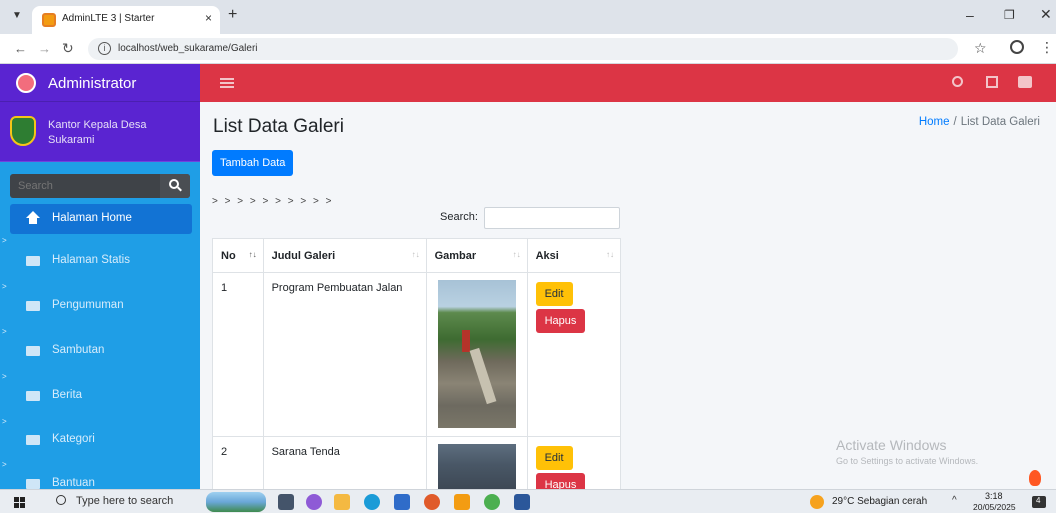 Image resolution: width=1056 pixels, height=513 pixels. Describe the element at coordinates (372, 502) in the screenshot. I see `edge-icon` at that location.